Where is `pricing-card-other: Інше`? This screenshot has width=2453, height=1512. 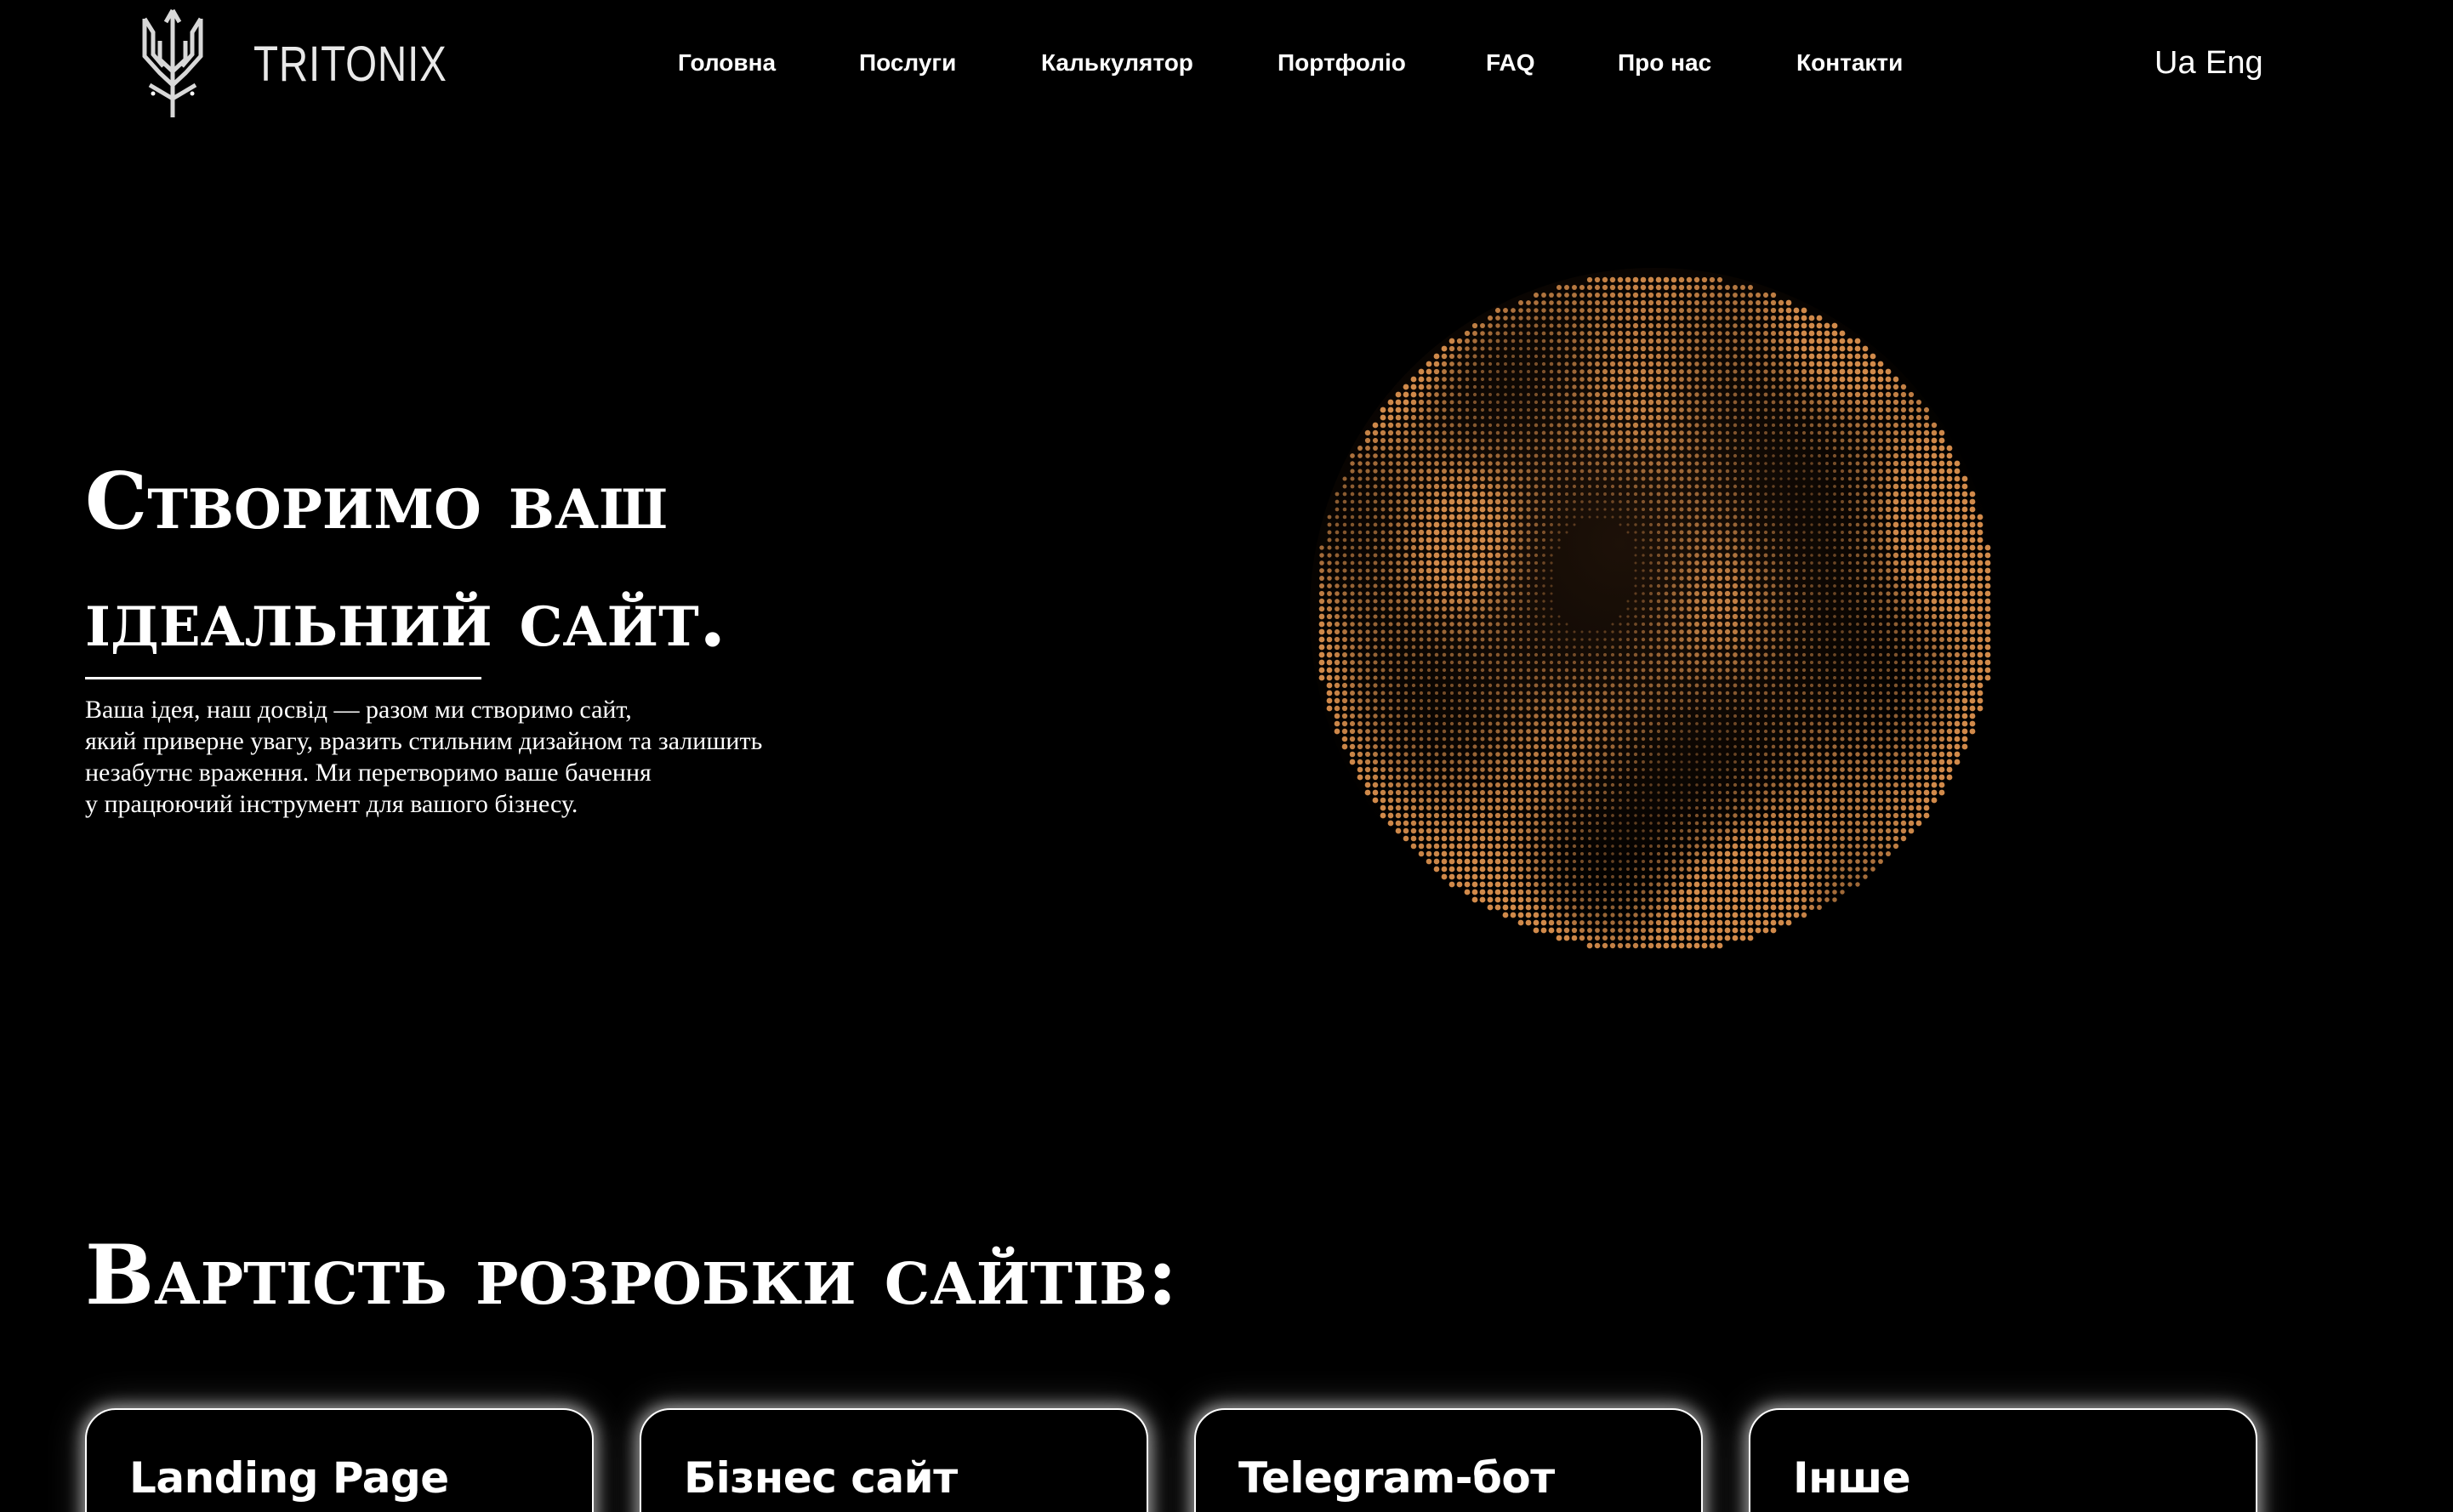
pricing-card-other: Інше is located at coordinates (2003, 1460).